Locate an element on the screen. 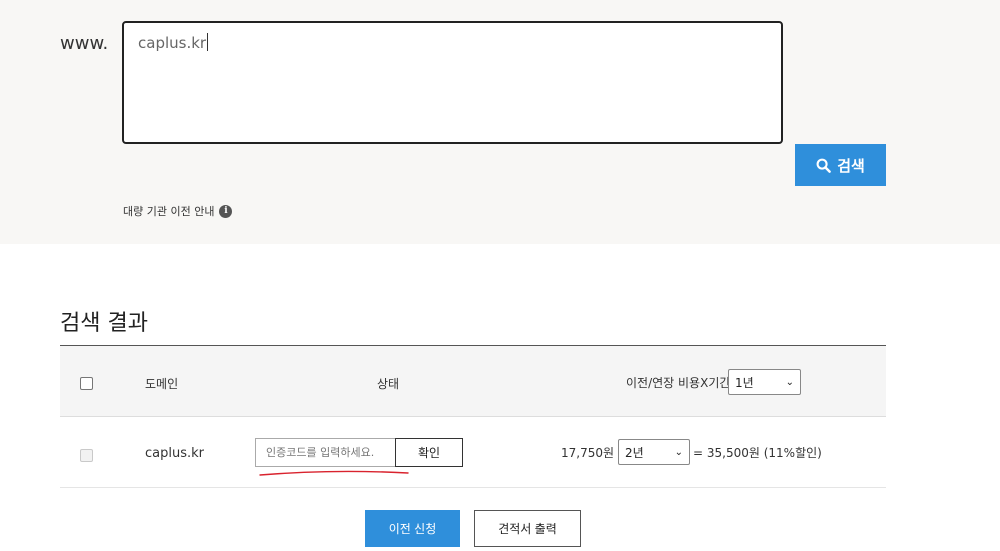  header-period-select-value: 1년 is located at coordinates (744, 382).